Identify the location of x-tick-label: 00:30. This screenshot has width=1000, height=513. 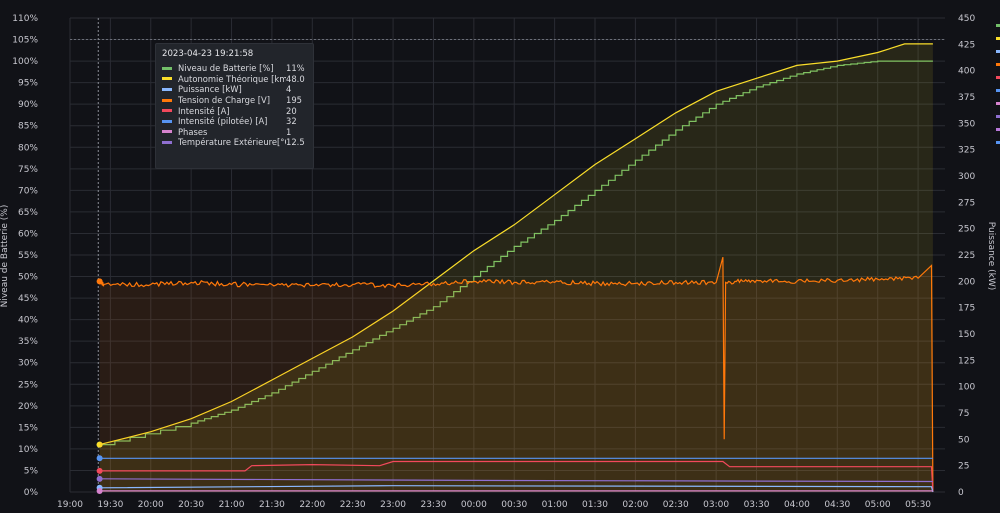
(514, 505).